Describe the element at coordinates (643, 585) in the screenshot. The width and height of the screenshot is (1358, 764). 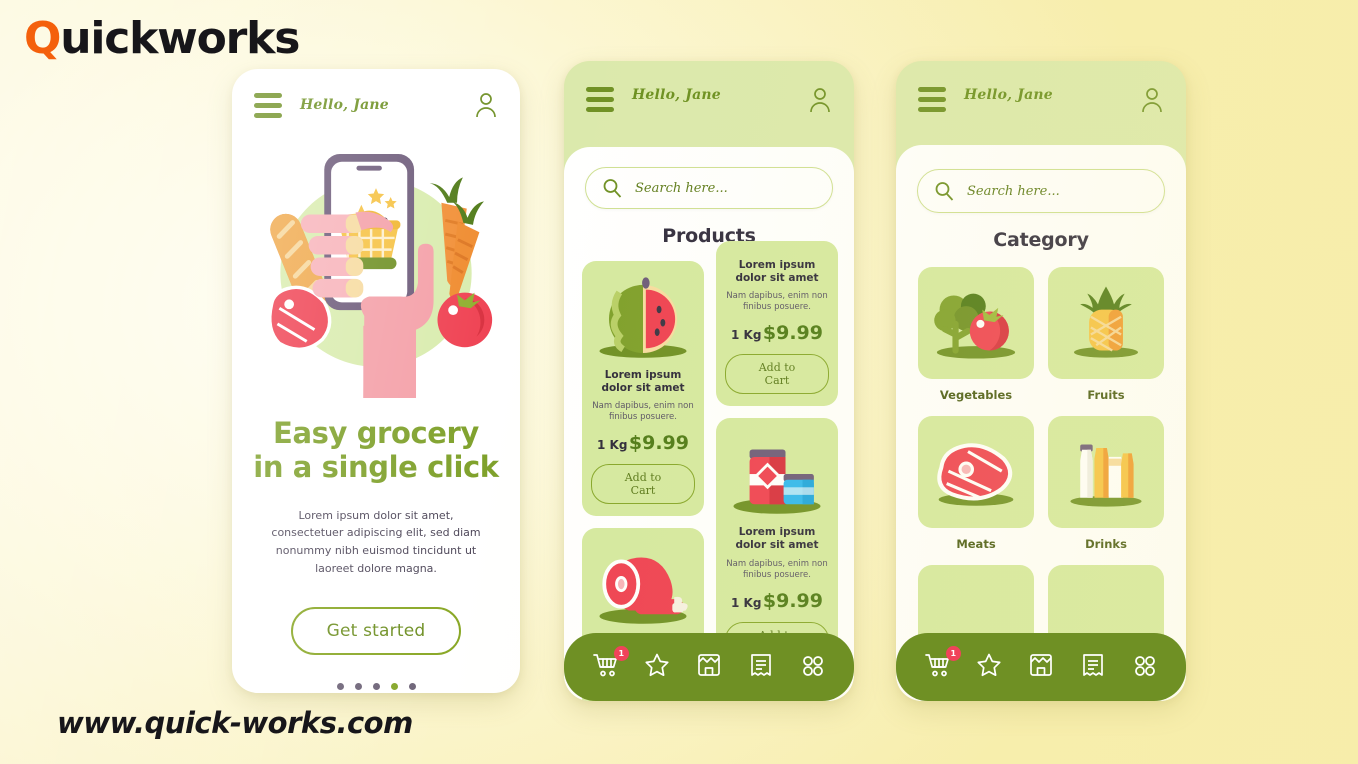
I see `ham-icon` at that location.